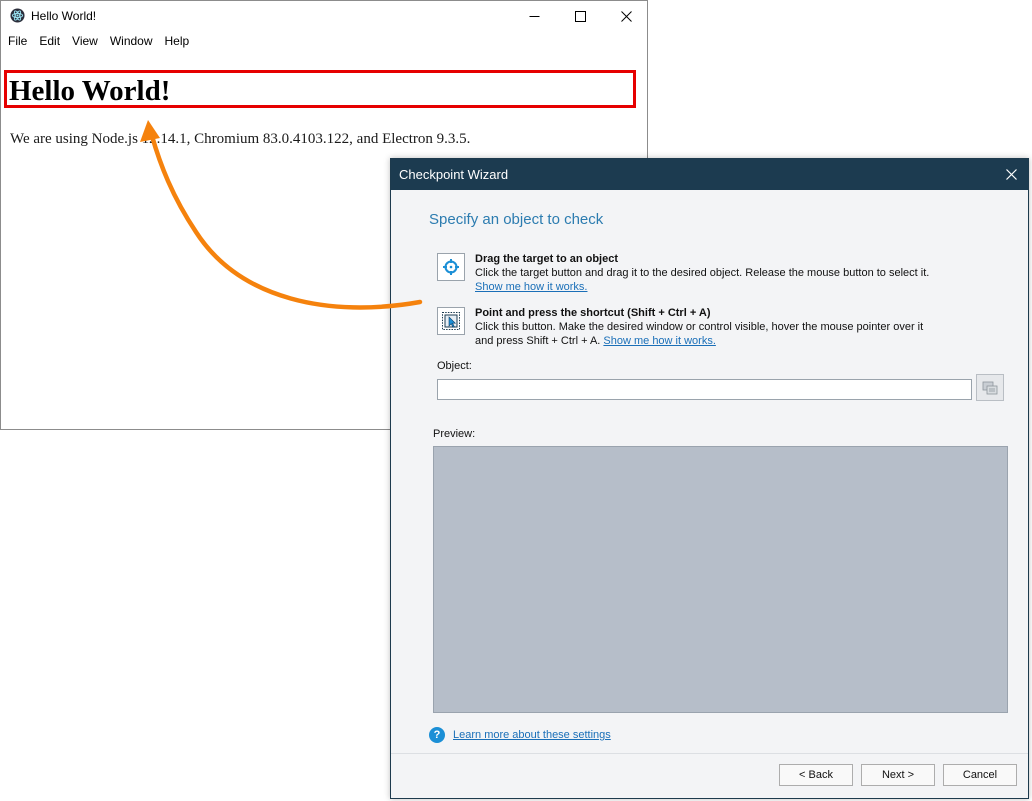 This screenshot has width=1032, height=801. What do you see at coordinates (85, 41) in the screenshot?
I see `menu-view: View` at bounding box center [85, 41].